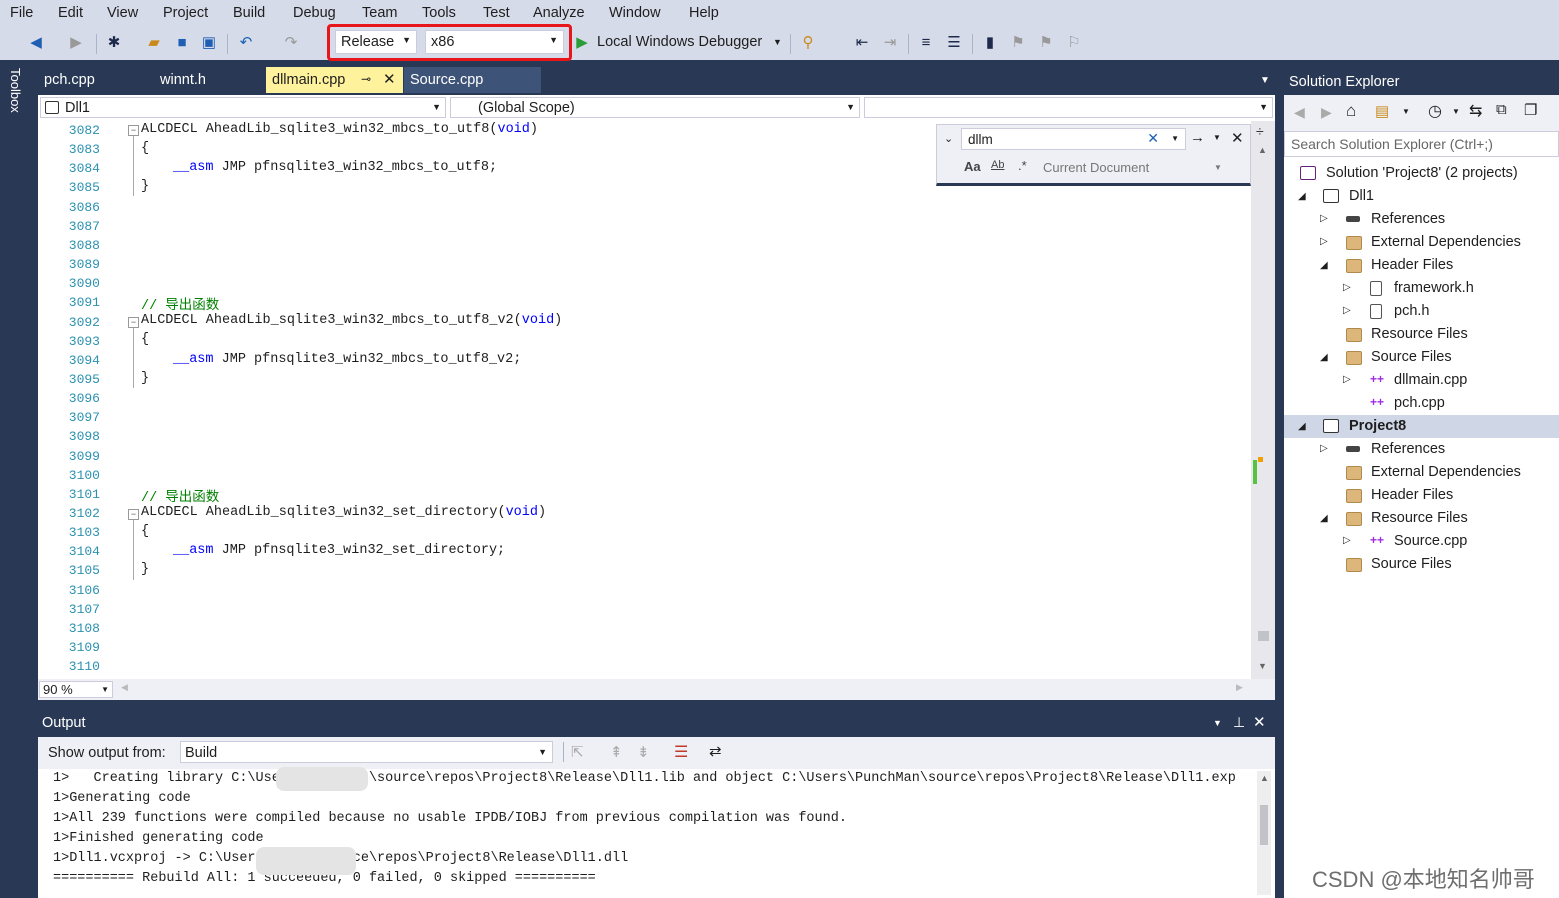 Image resolution: width=1559 pixels, height=898 pixels. What do you see at coordinates (1260, 131) in the screenshot?
I see `split-icon: ÷` at bounding box center [1260, 131].